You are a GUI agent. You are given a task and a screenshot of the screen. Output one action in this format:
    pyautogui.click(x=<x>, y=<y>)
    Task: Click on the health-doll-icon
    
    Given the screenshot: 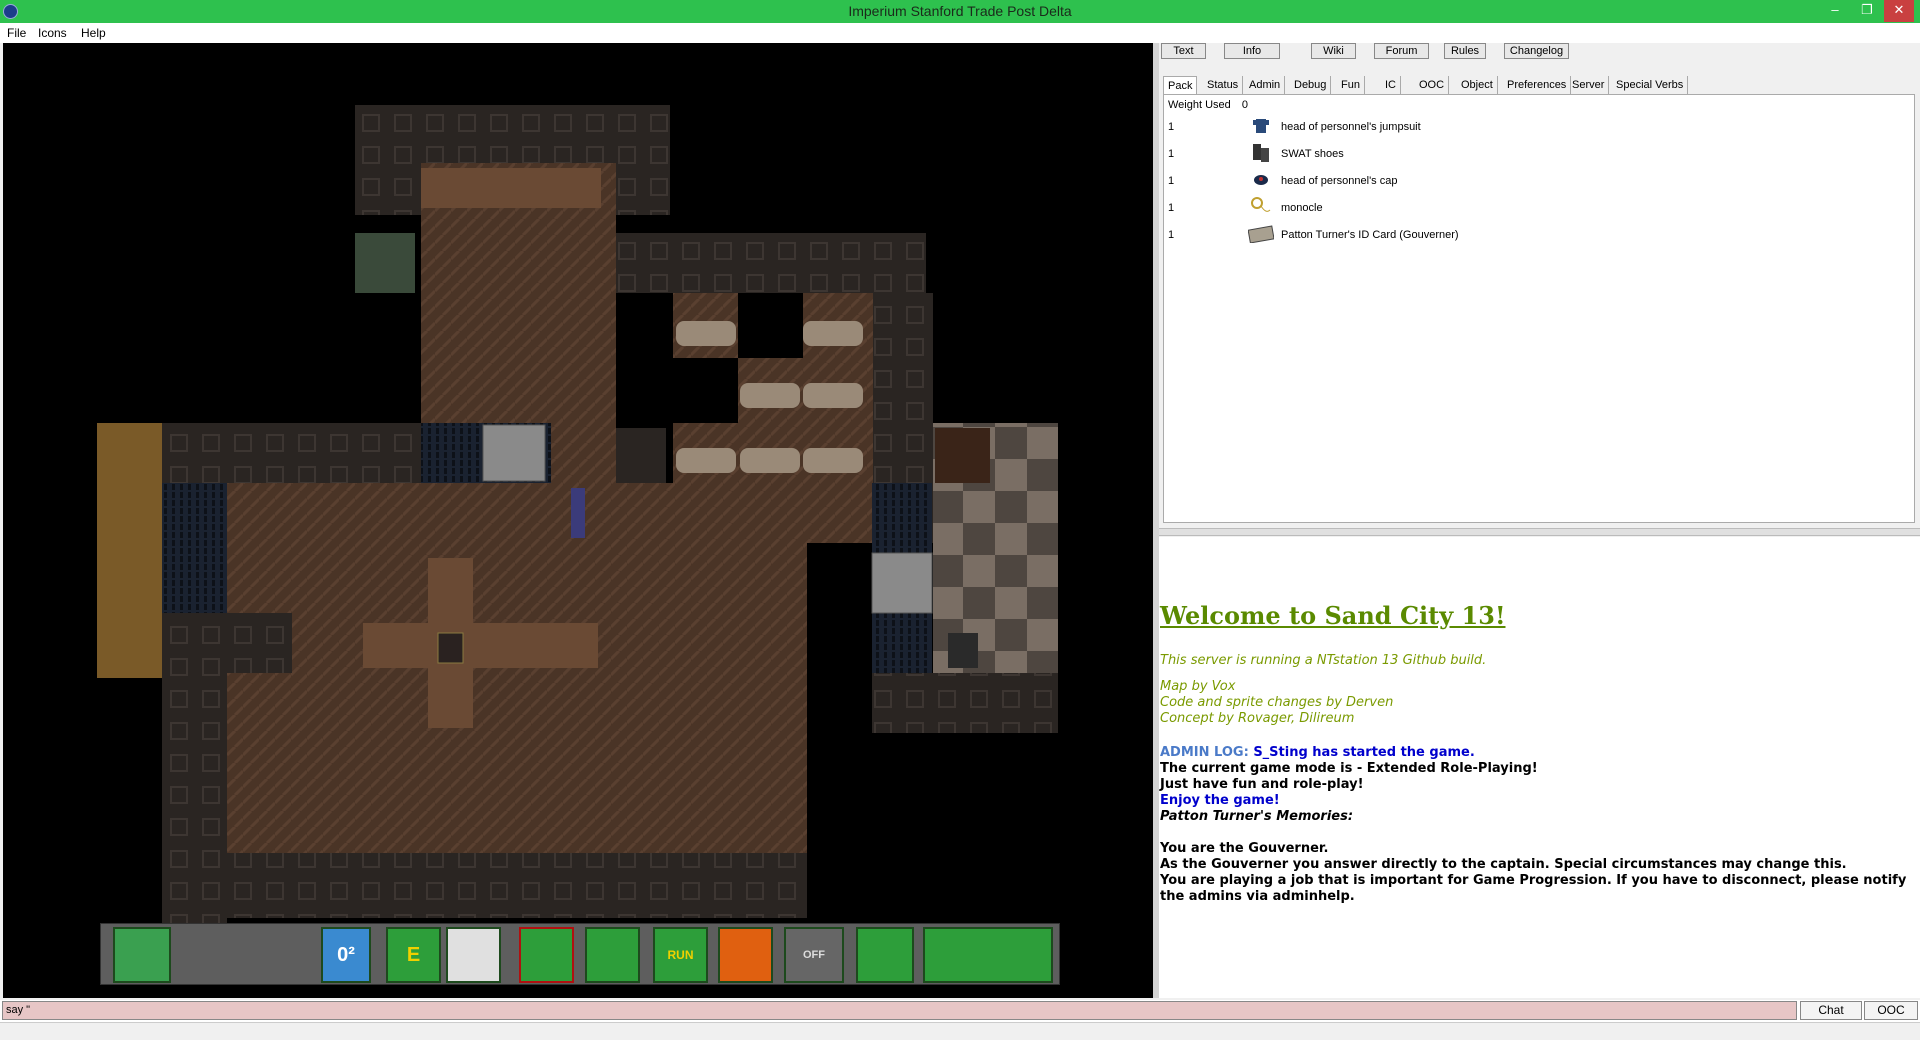 What is the action you would take?
    pyautogui.click(x=745, y=955)
    